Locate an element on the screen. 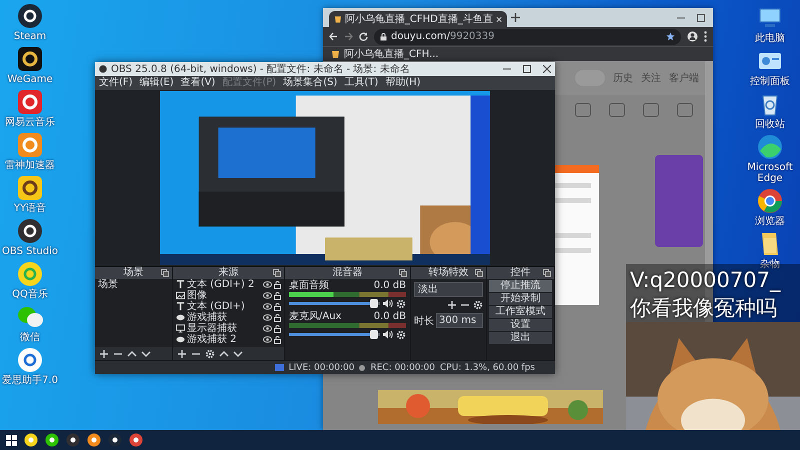 The height and width of the screenshot is (450, 800). control-button: 设置 is located at coordinates (520, 325).